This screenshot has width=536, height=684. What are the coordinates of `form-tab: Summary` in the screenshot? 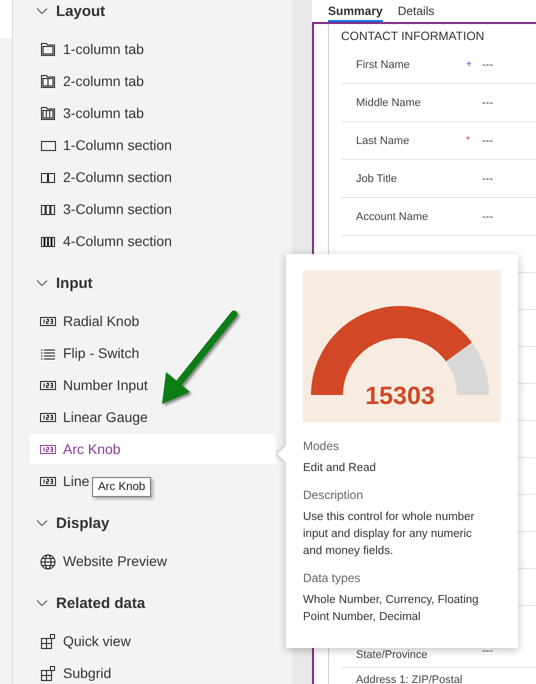 It's located at (355, 11).